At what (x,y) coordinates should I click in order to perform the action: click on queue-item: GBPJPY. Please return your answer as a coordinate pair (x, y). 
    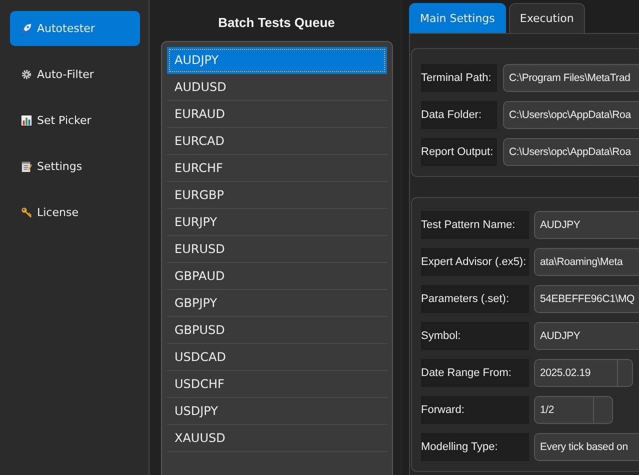
    Looking at the image, I should click on (276, 303).